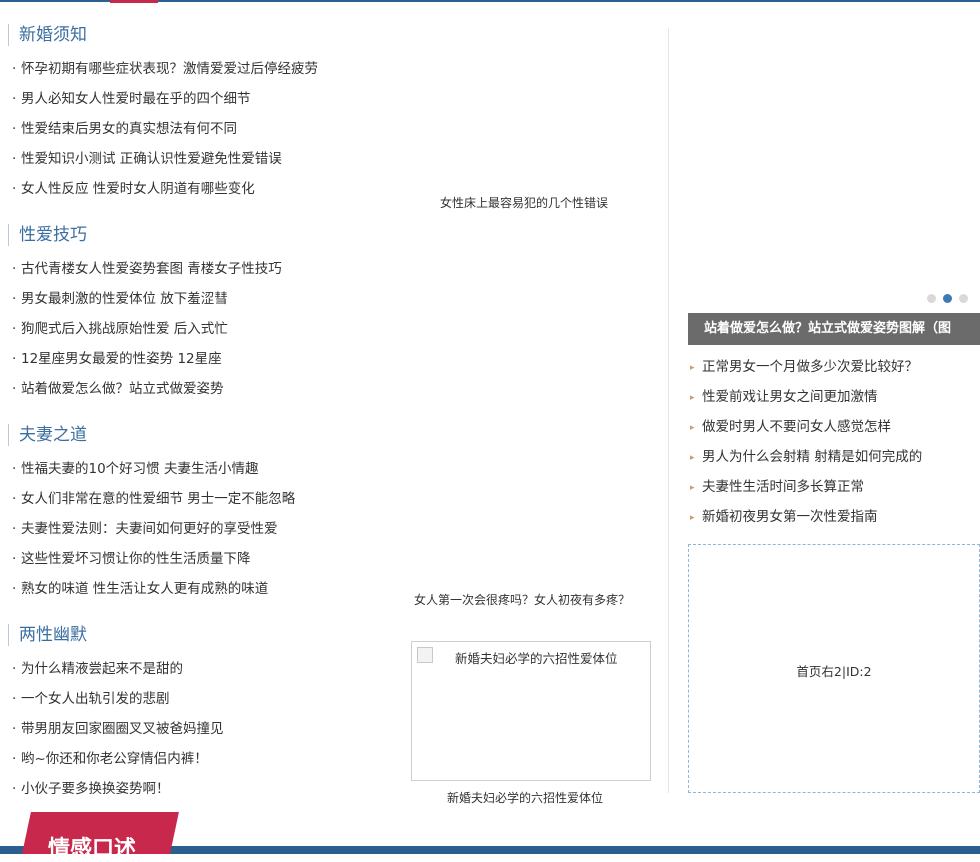 The width and height of the screenshot is (980, 862). What do you see at coordinates (47, 35) in the screenshot?
I see `section-title: 新婚须知` at bounding box center [47, 35].